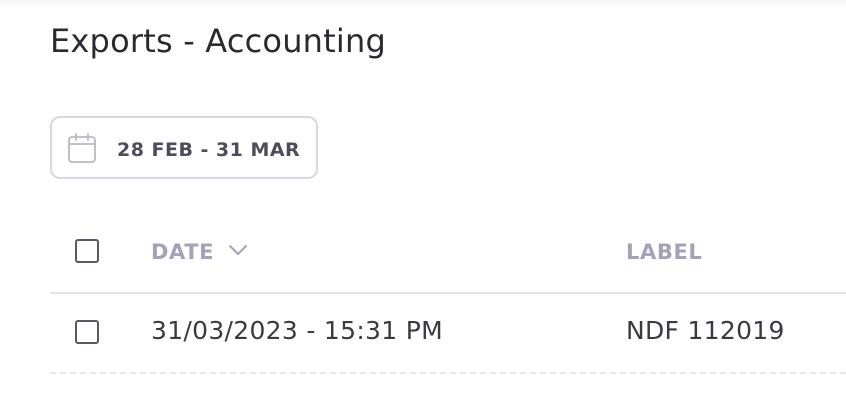 The image size is (846, 403). I want to click on date-range-start: 28 FEB, so click(155, 150).